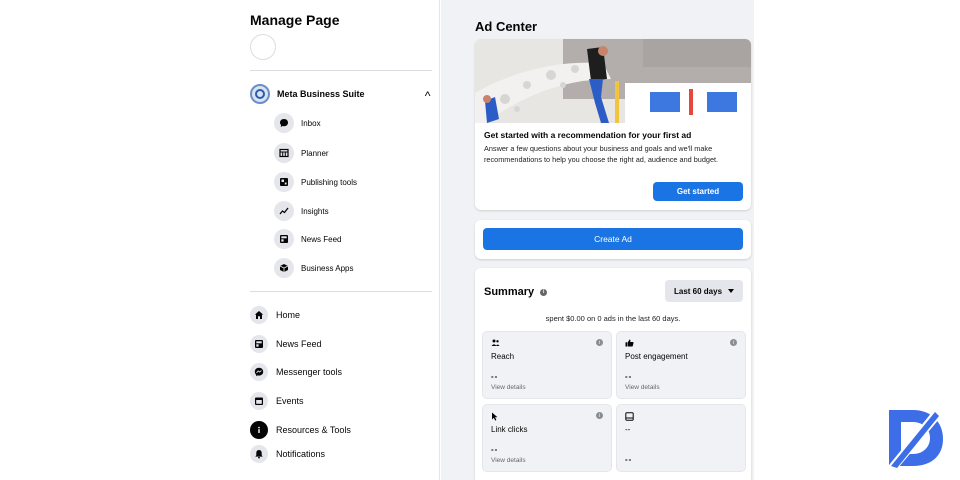 The image size is (960, 480). I want to click on calendar-icon, so click(259, 401).